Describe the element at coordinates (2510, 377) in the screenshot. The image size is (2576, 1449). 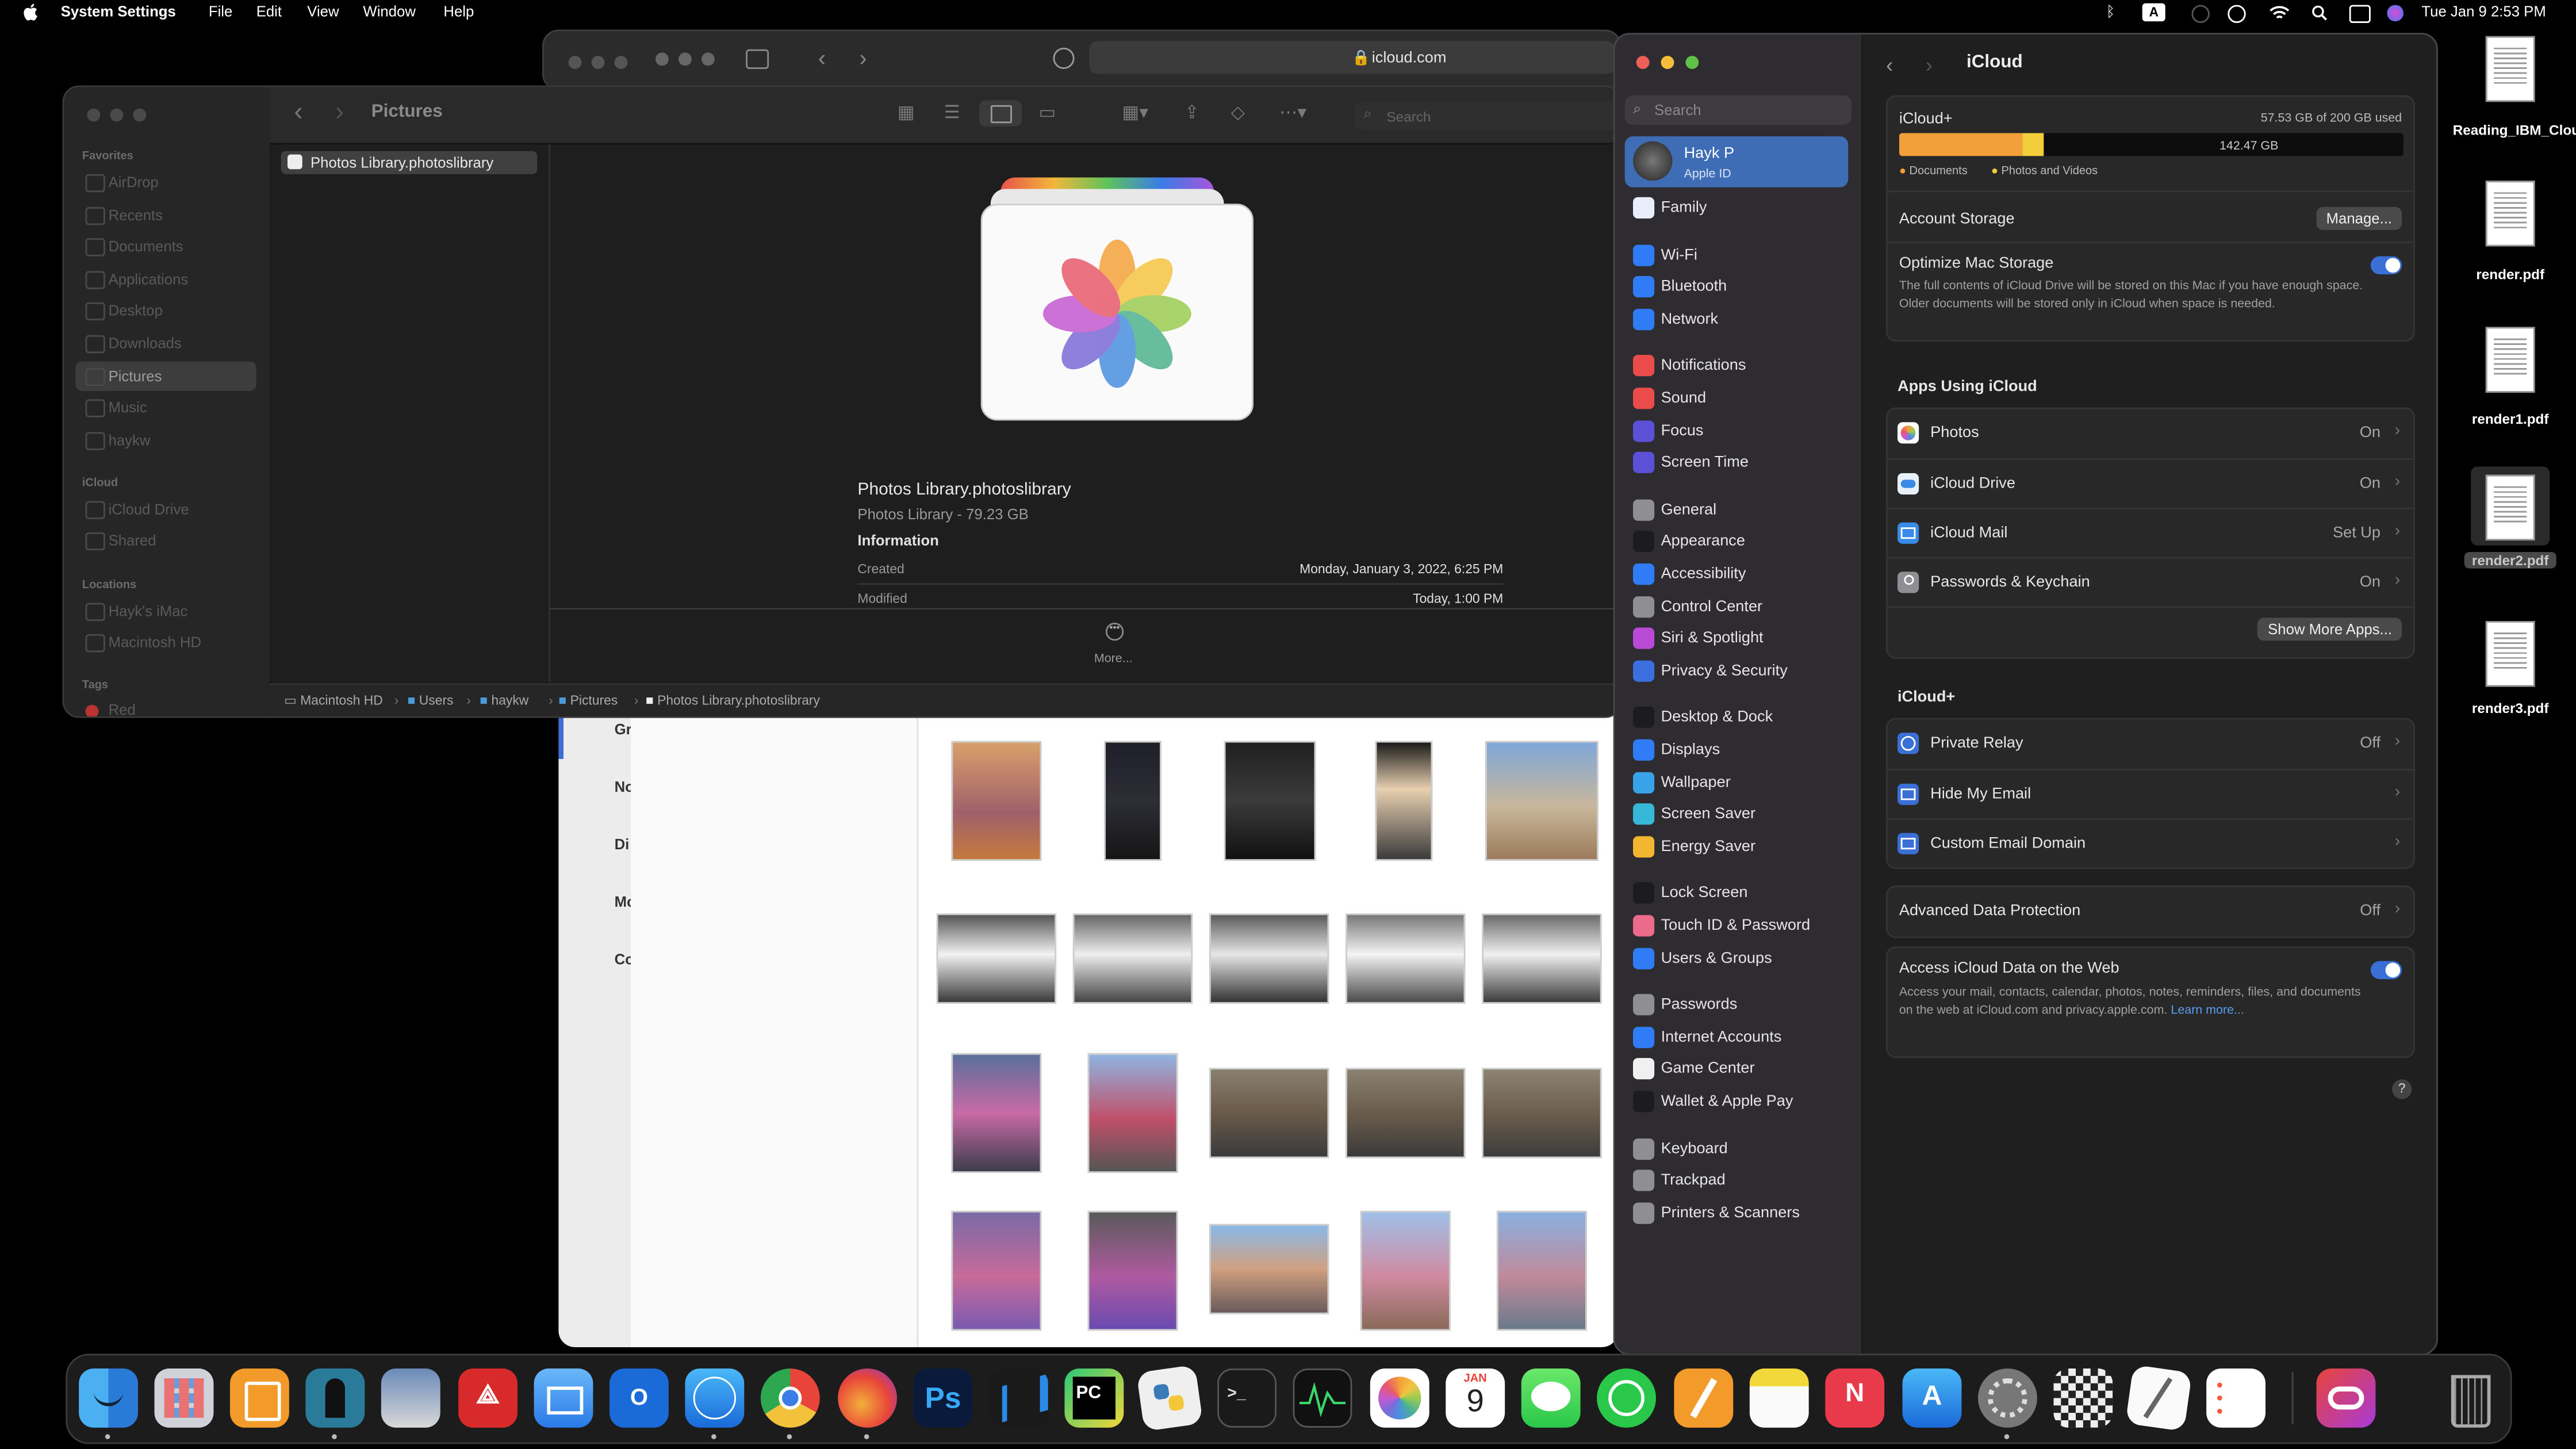
I see `desktop-file: render1.pdf` at that location.